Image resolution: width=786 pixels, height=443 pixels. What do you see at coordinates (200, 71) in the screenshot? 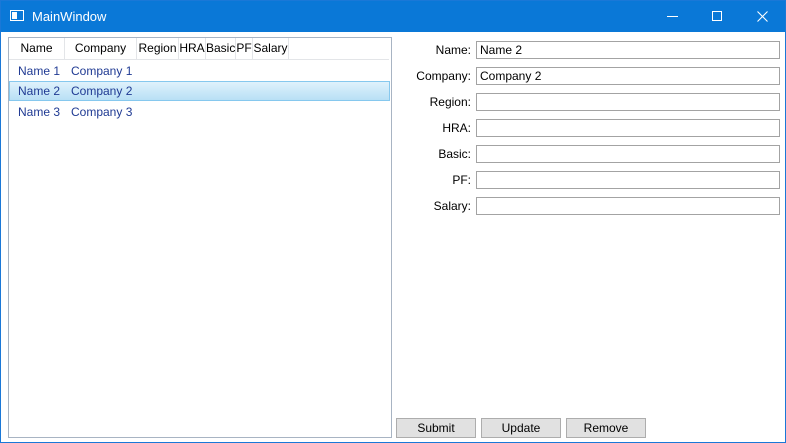
I see `list-row: Name 1 Company 1` at bounding box center [200, 71].